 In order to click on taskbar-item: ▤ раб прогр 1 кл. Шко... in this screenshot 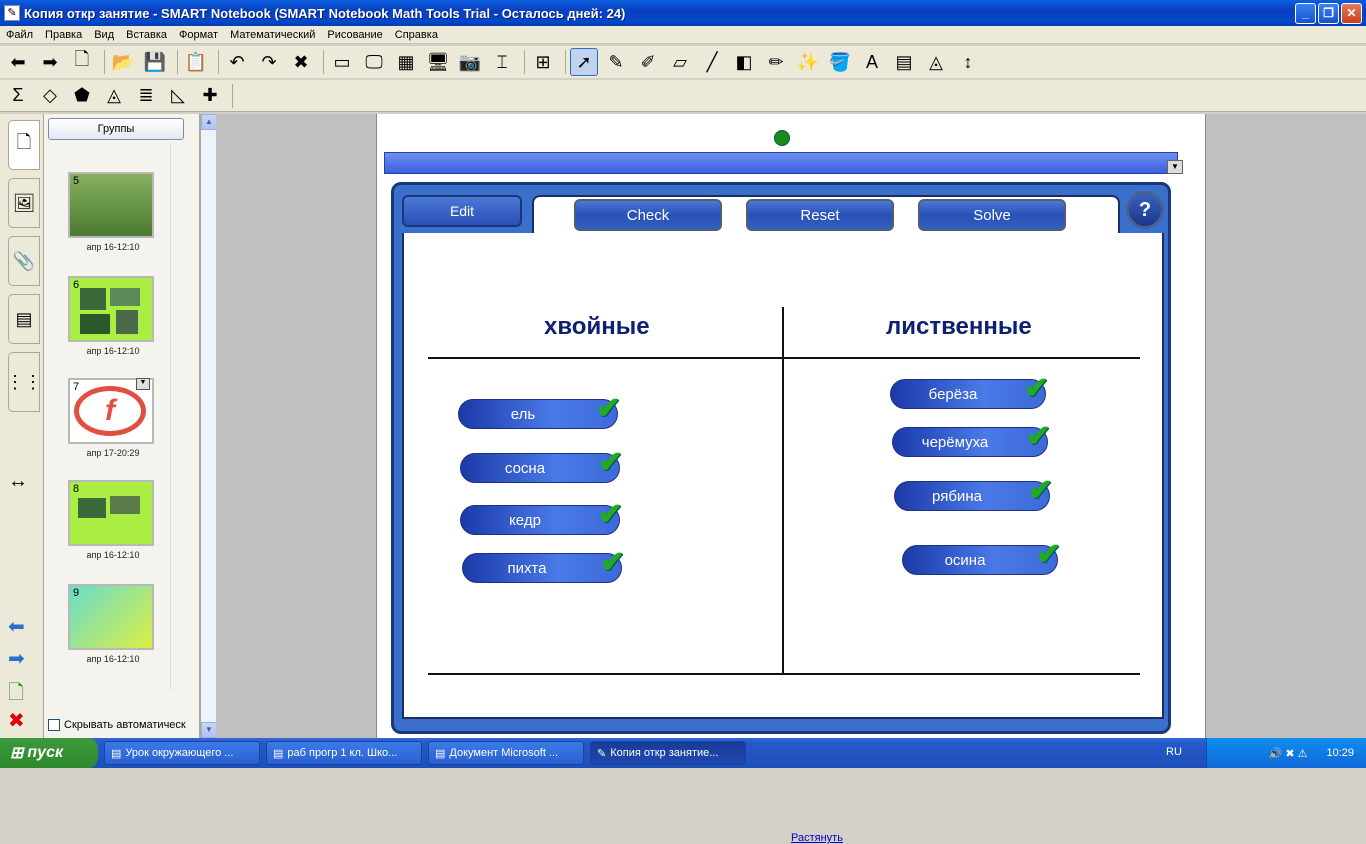, I will do `click(344, 753)`.